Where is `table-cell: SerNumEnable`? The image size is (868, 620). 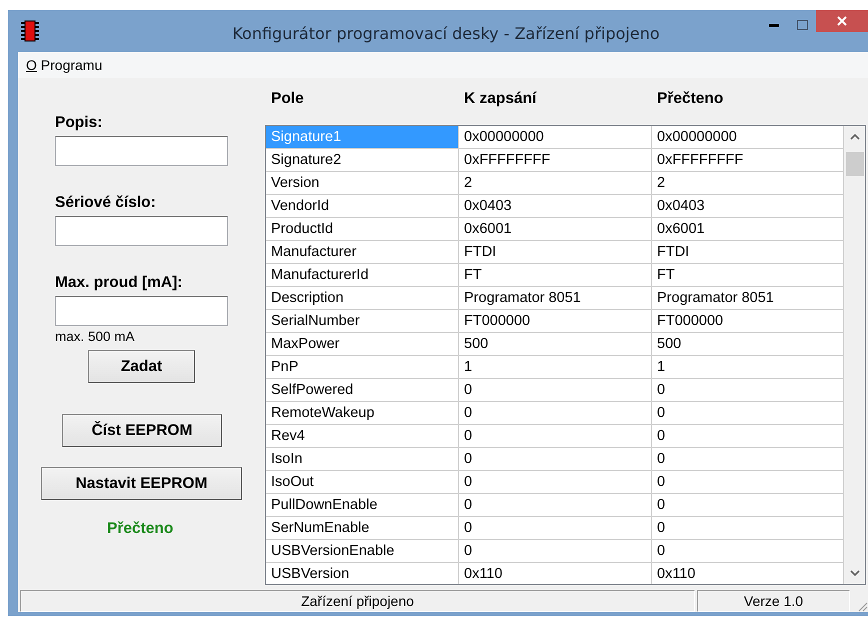
table-cell: SerNumEnable is located at coordinates (362, 528).